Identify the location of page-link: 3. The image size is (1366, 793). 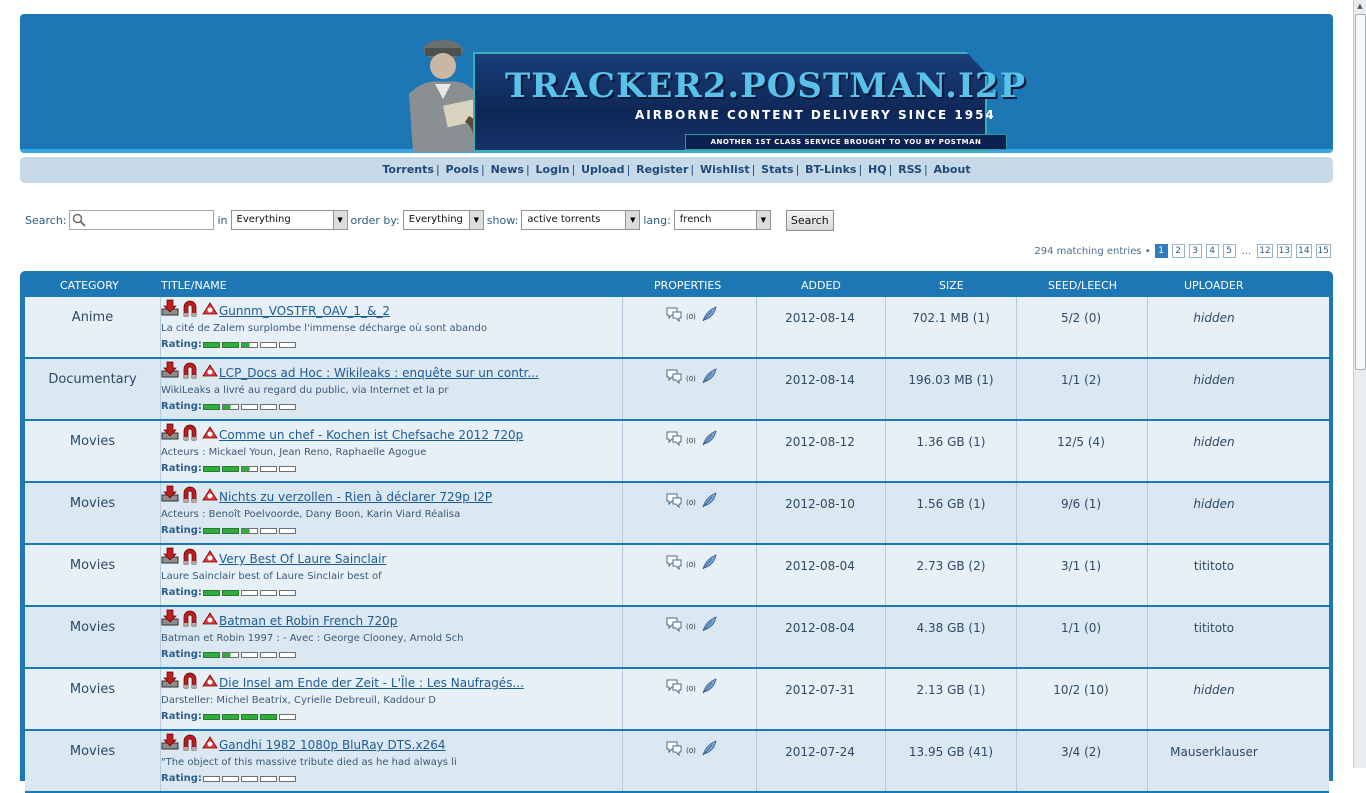
(1195, 251).